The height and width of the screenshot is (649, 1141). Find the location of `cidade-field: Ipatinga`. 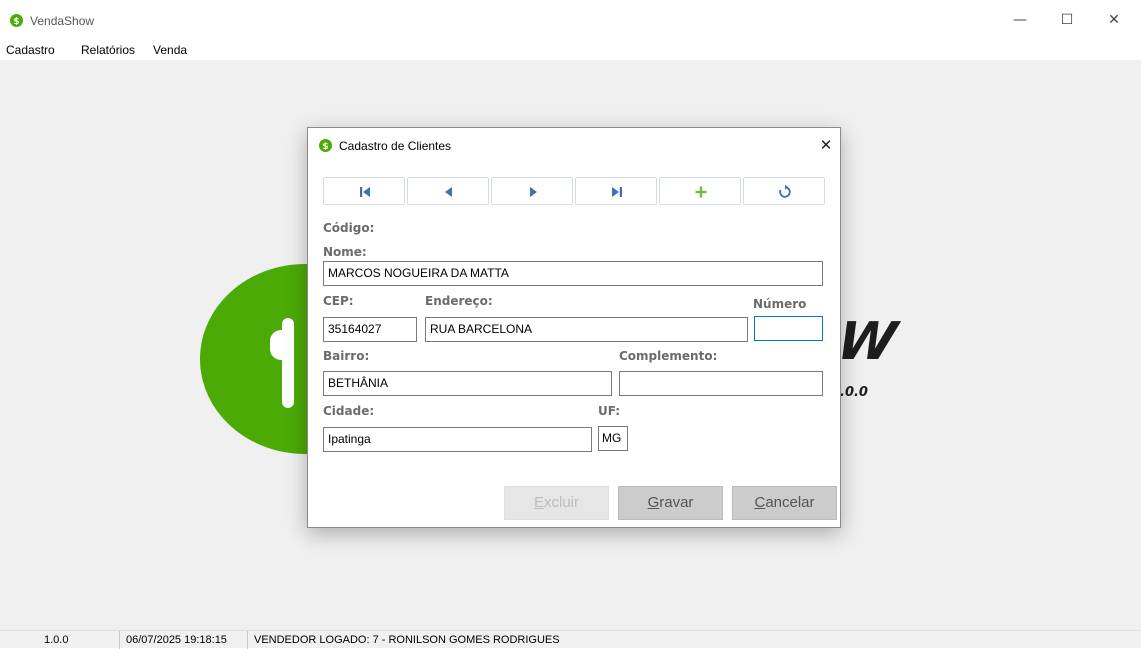

cidade-field: Ipatinga is located at coordinates (457, 439).